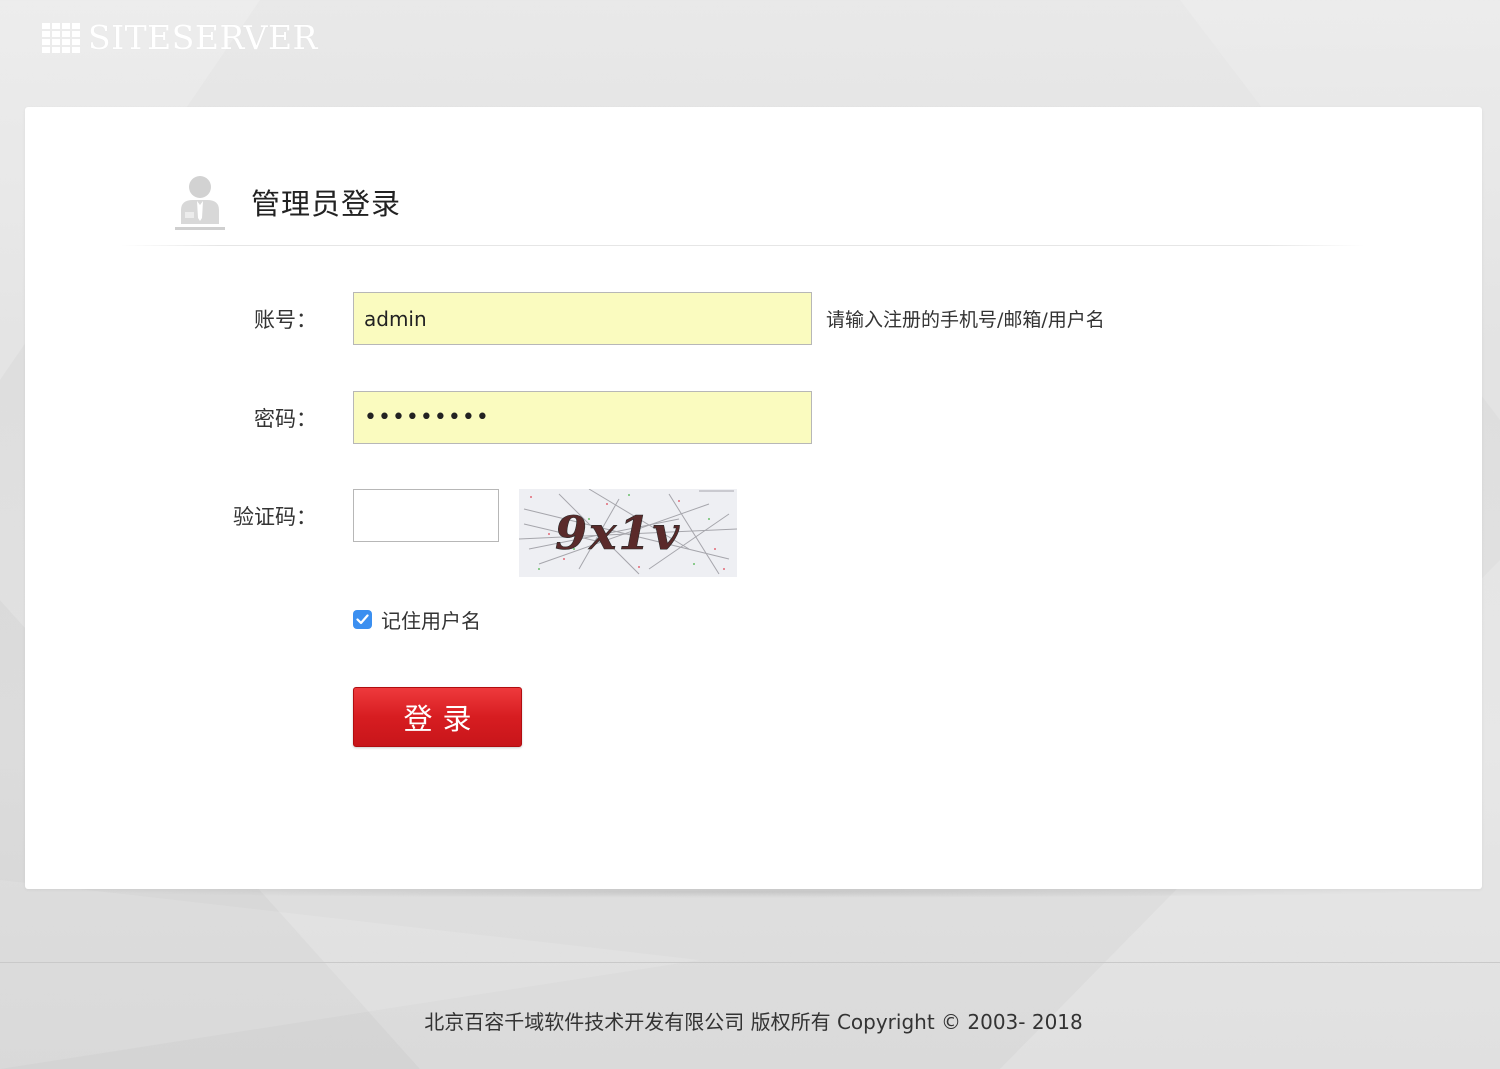  What do you see at coordinates (326, 204) in the screenshot?
I see `page-title: 管理员登录` at bounding box center [326, 204].